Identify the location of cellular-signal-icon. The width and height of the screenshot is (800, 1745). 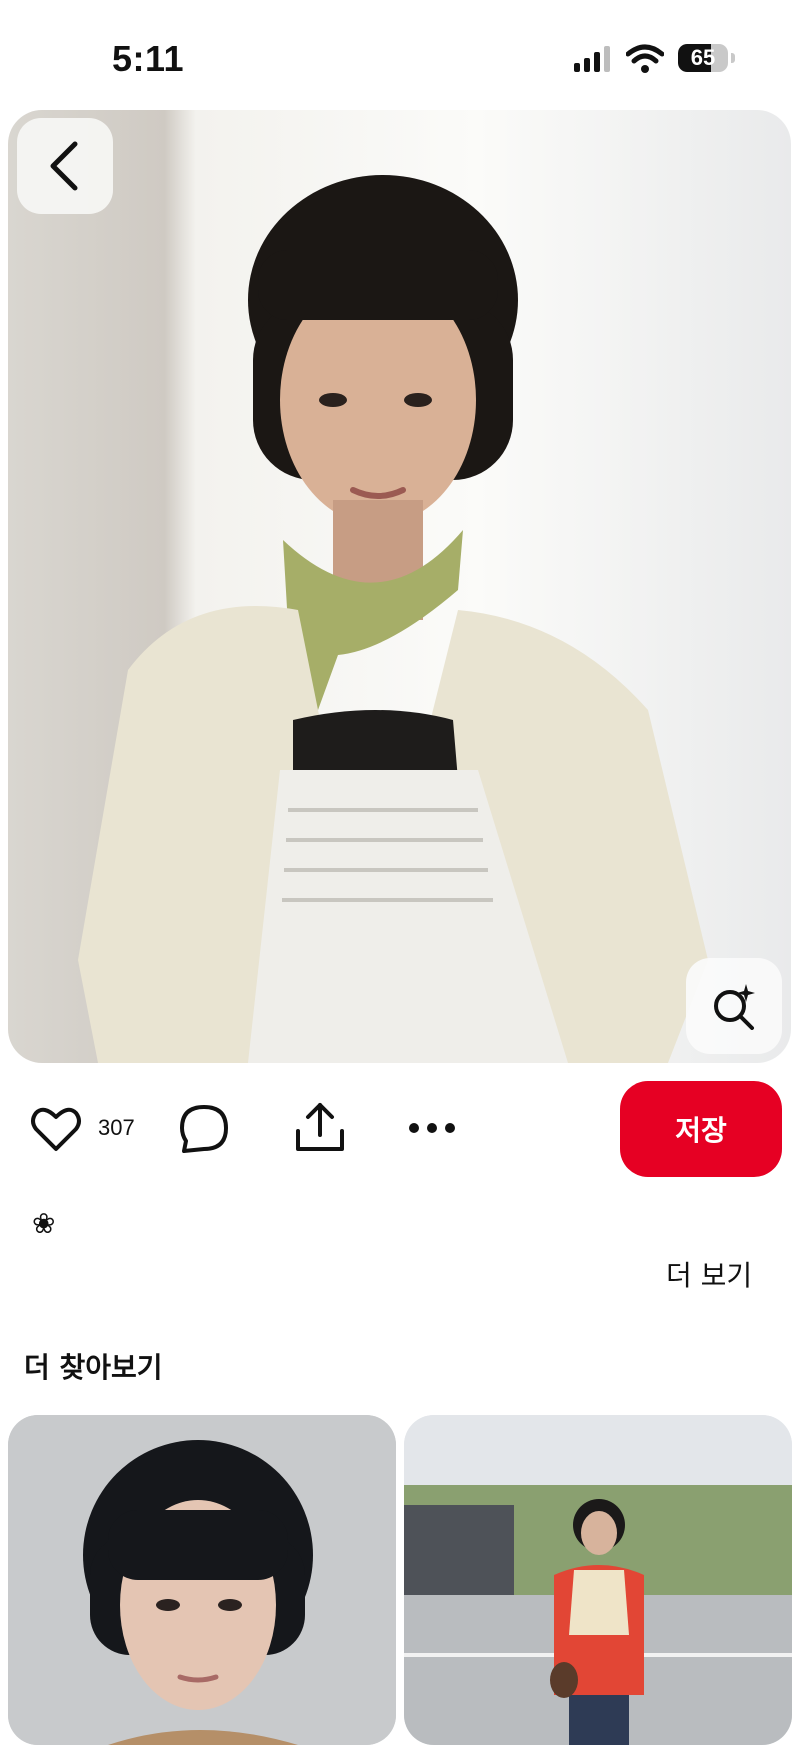
(592, 59).